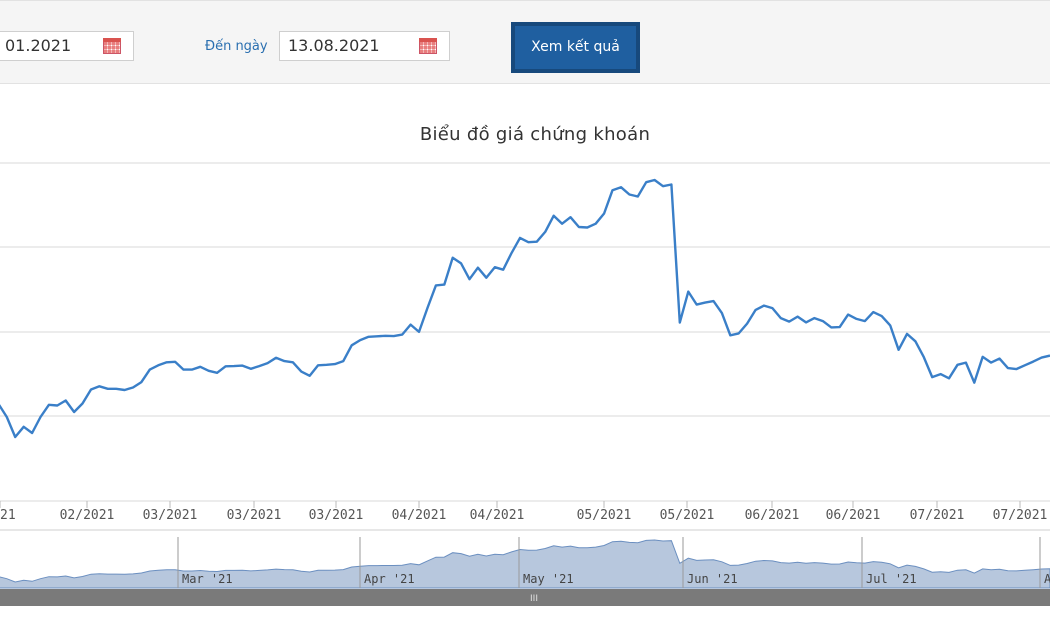  I want to click on scrollbar-handle: III, so click(534, 599).